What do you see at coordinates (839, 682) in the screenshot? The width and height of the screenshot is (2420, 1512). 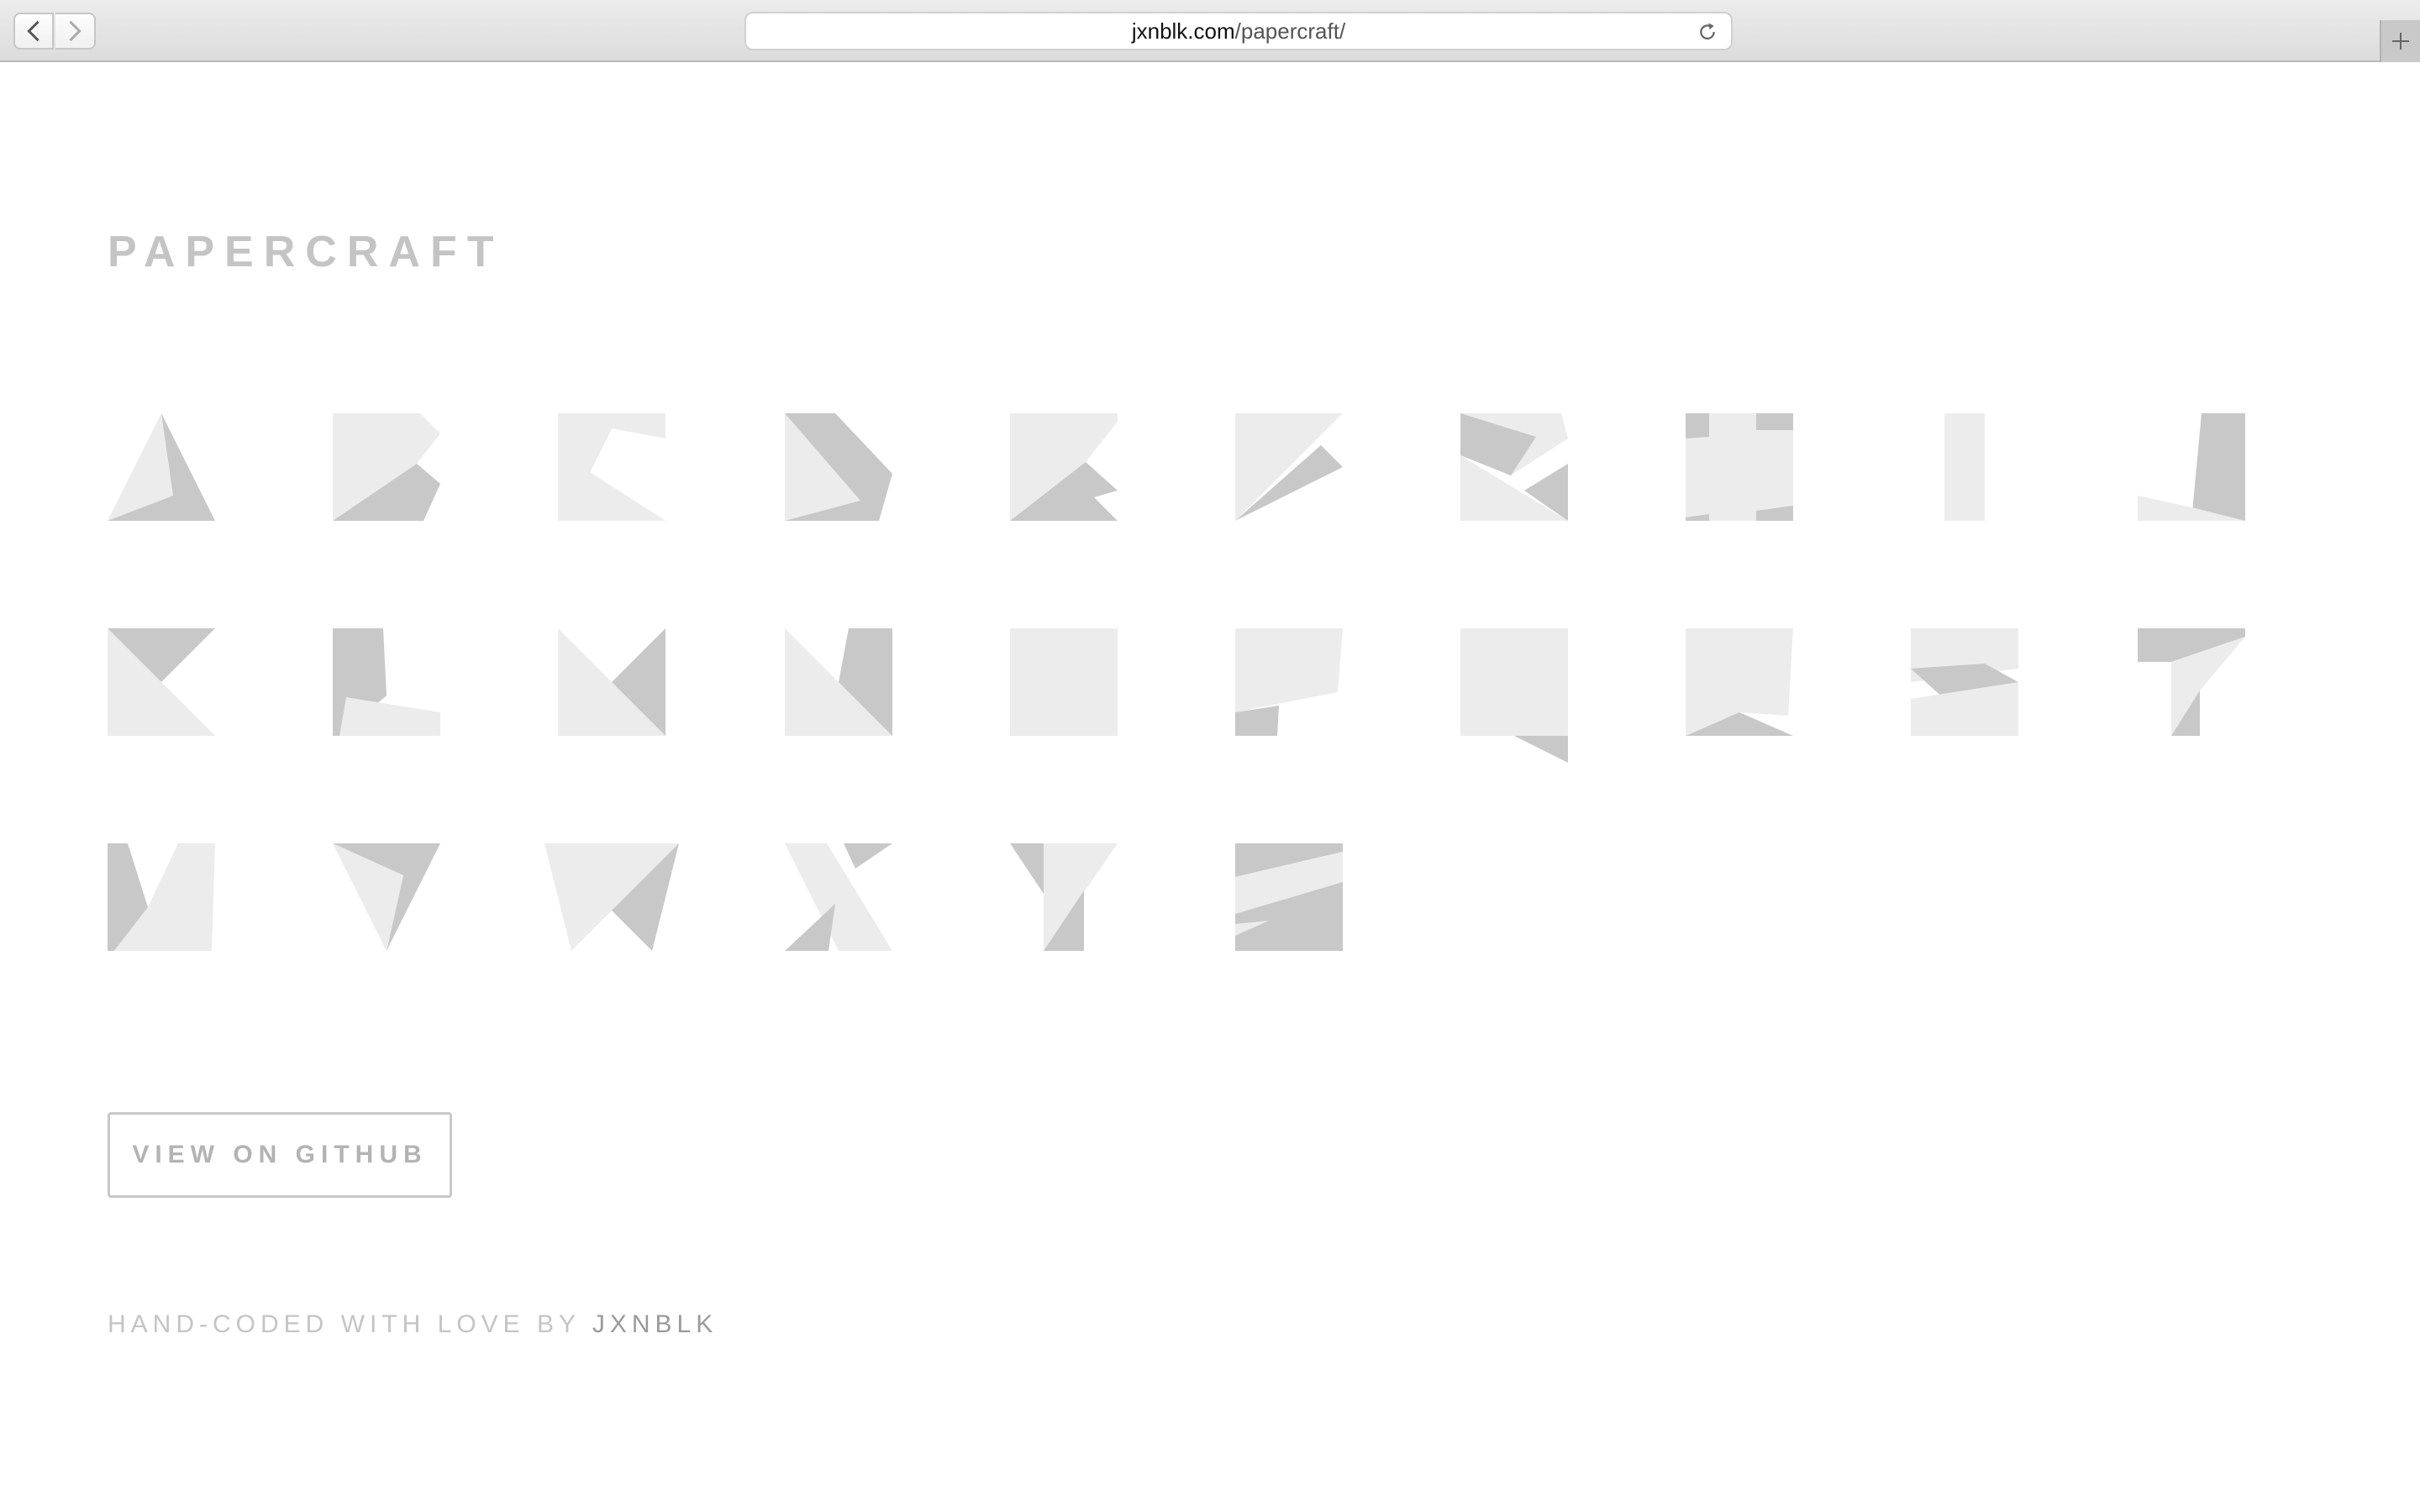 I see `letter-n` at bounding box center [839, 682].